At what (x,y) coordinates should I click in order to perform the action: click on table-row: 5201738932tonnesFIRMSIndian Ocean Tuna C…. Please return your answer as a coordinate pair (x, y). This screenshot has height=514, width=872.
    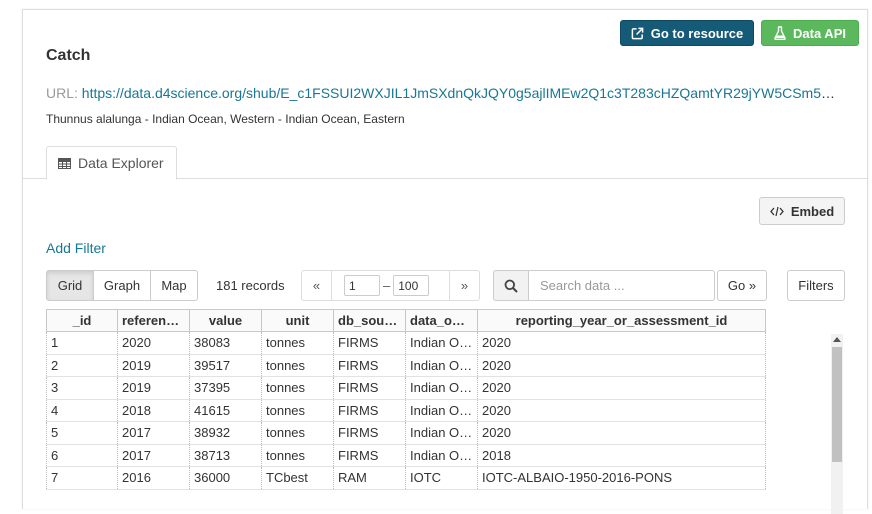
    Looking at the image, I should click on (406, 433).